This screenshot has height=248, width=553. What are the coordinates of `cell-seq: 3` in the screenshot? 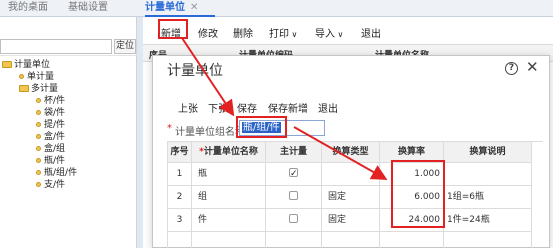 It's located at (180, 220).